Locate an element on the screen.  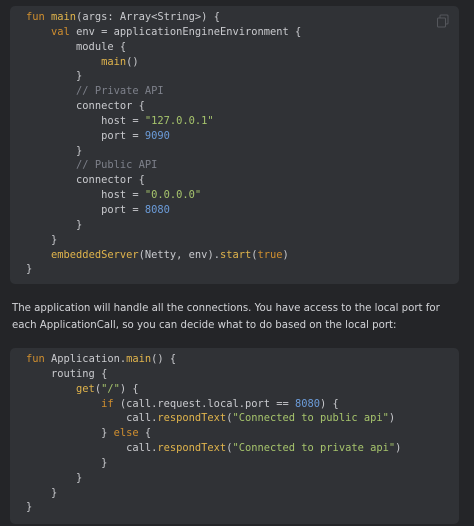
code-line: routing { is located at coordinates (242, 374).